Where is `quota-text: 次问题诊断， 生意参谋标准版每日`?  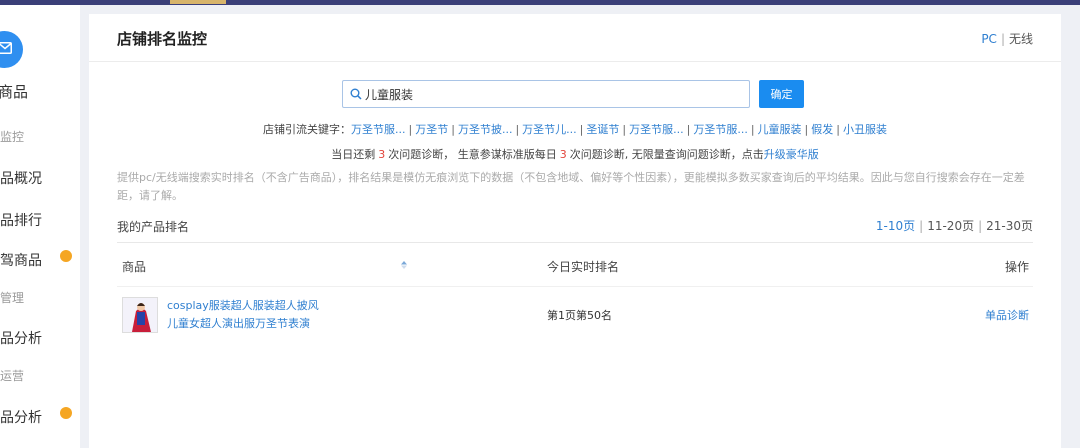 quota-text: 次问题诊断， 生意参谋标准版每日 is located at coordinates (472, 154).